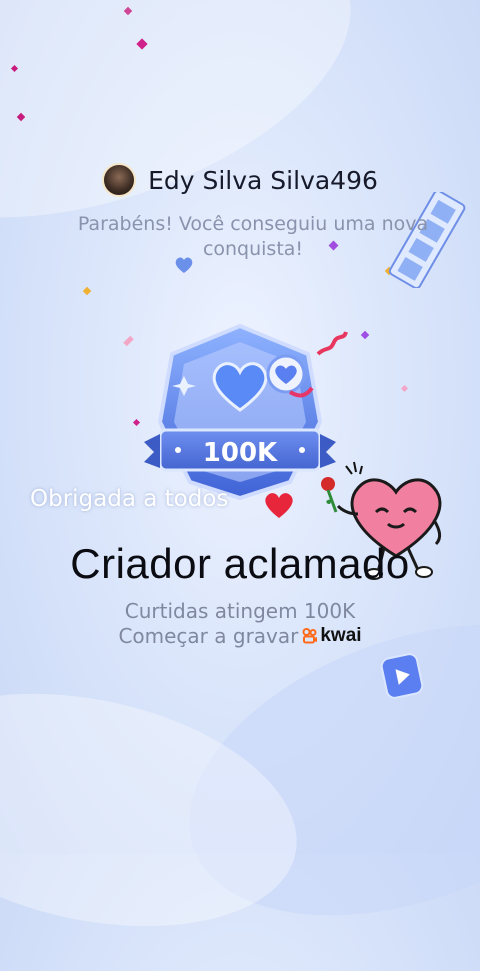 The height and width of the screenshot is (971, 480). What do you see at coordinates (240, 453) in the screenshot?
I see `badge-label: 100K` at bounding box center [240, 453].